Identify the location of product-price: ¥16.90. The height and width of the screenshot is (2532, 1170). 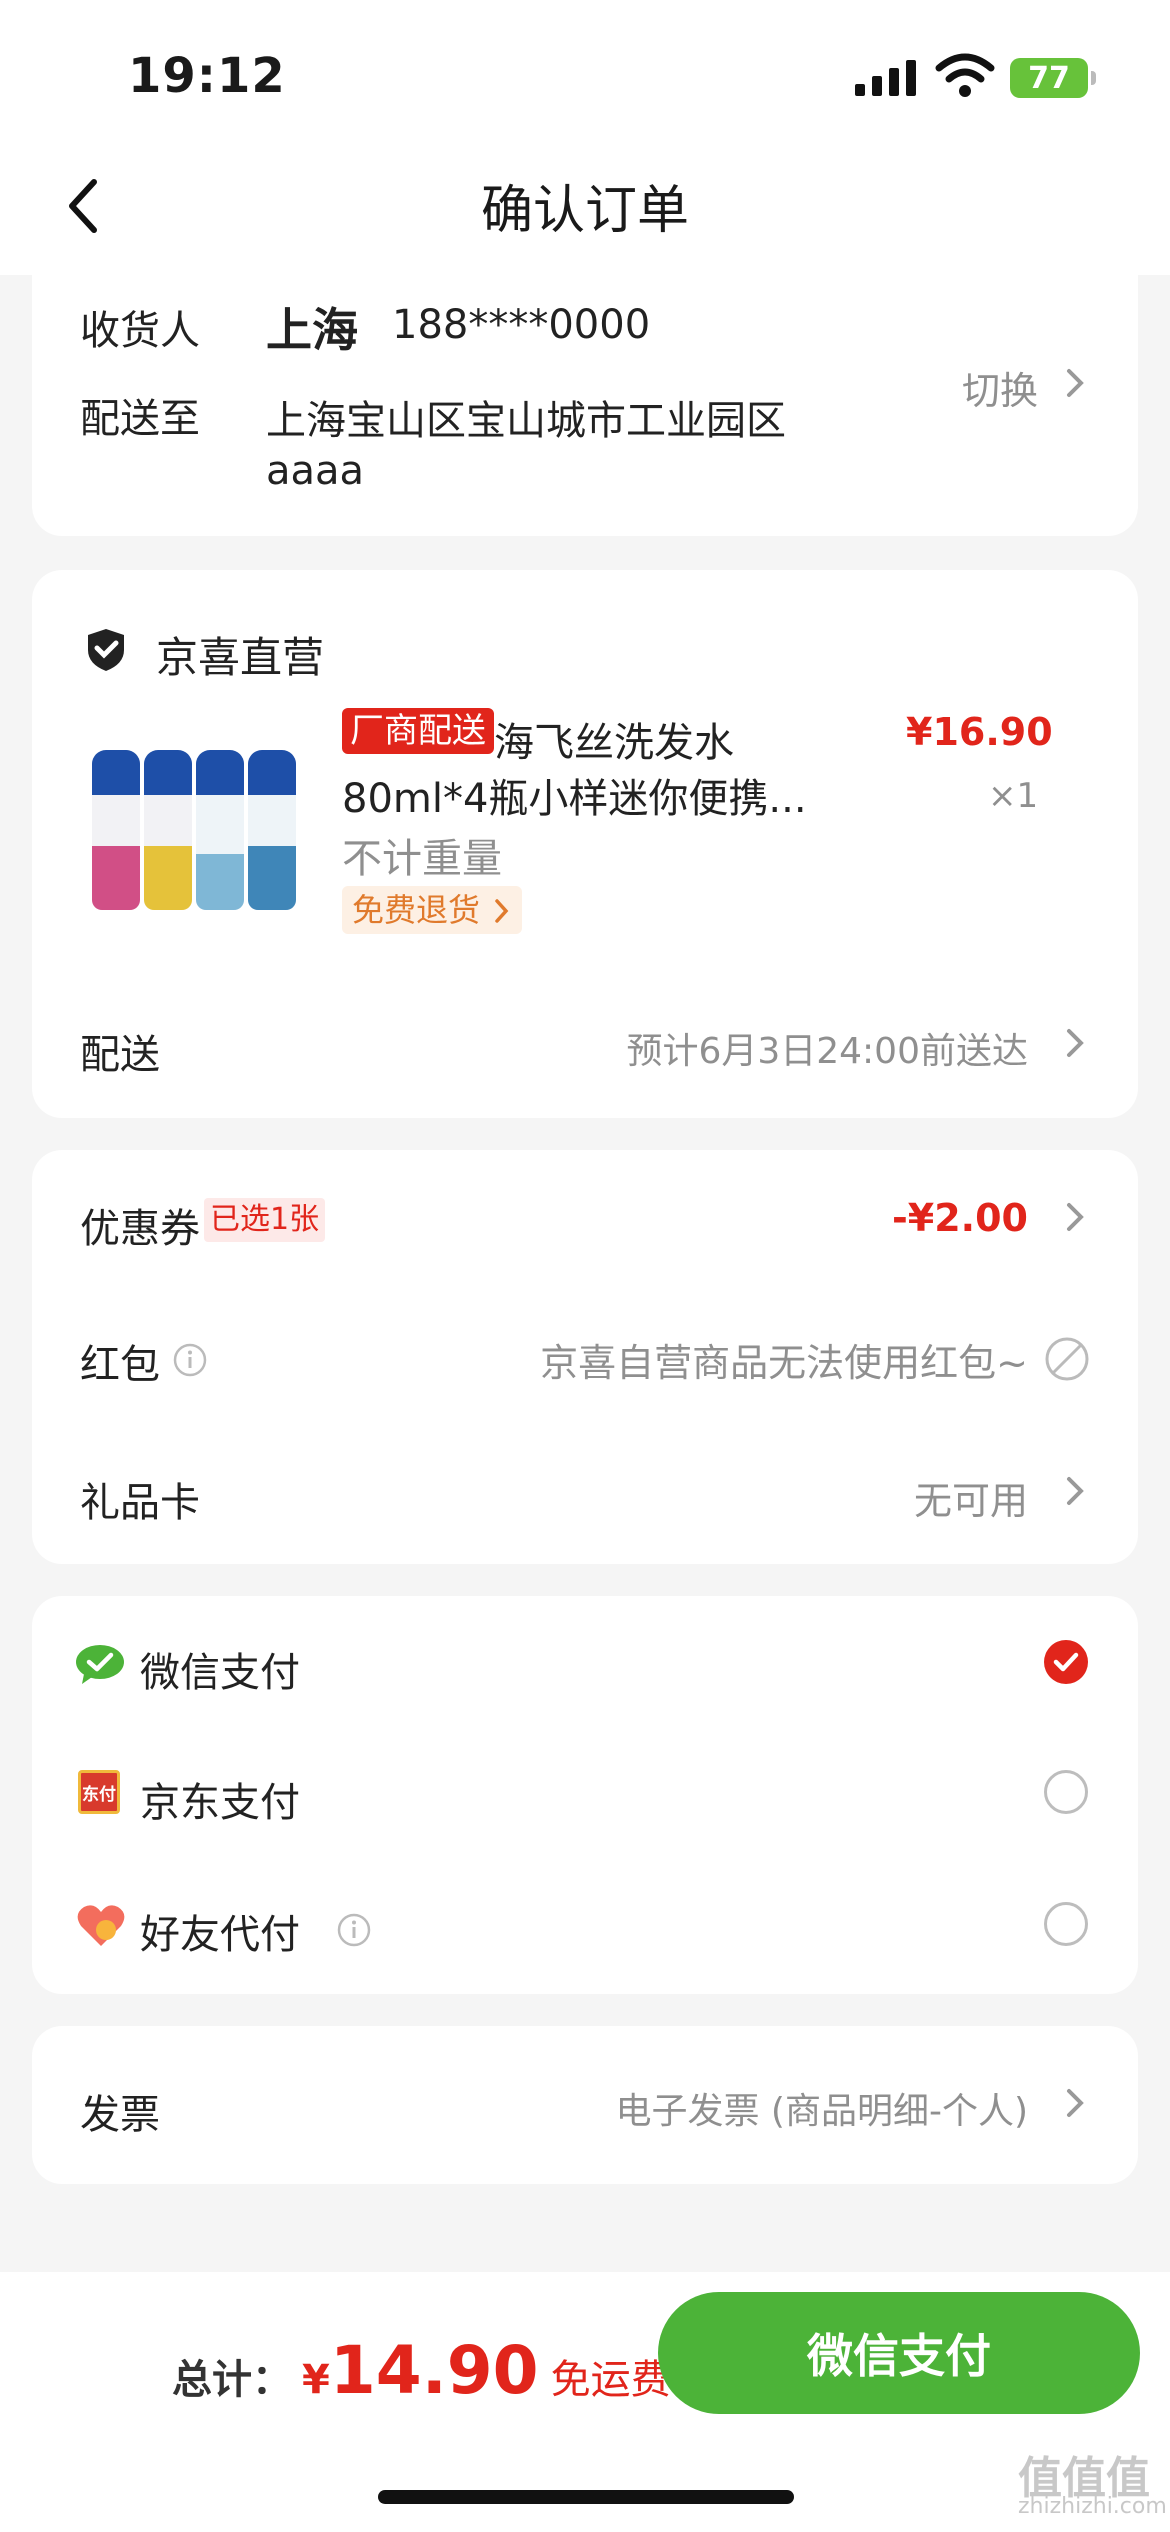
(979, 732).